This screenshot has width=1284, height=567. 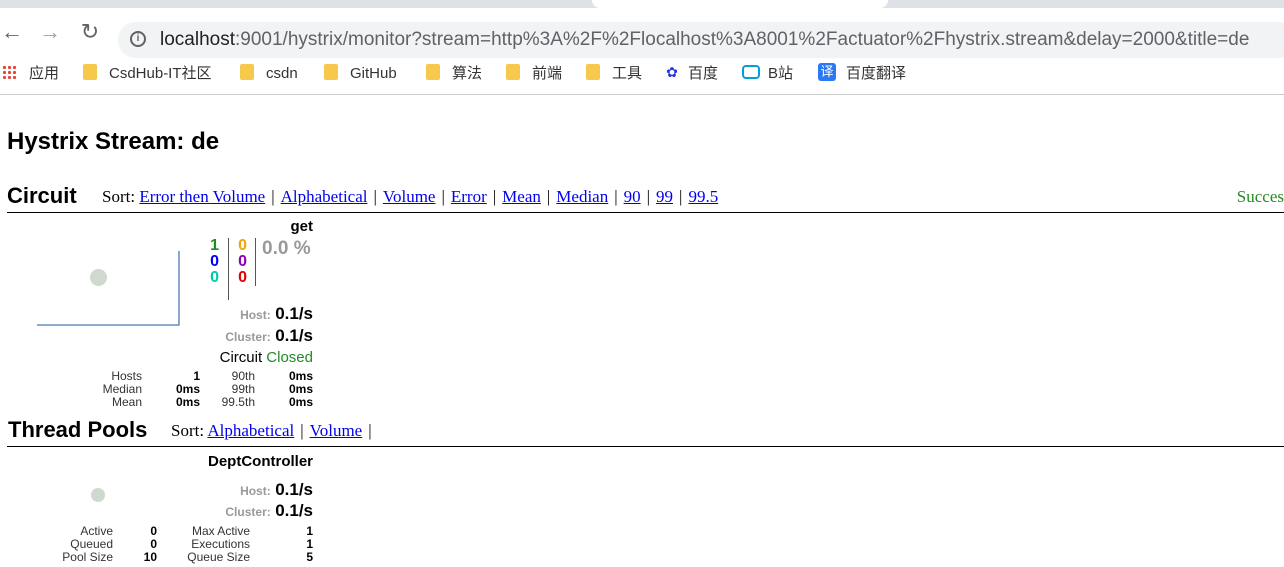 What do you see at coordinates (242, 245) in the screenshot?
I see `timeout-count: 0` at bounding box center [242, 245].